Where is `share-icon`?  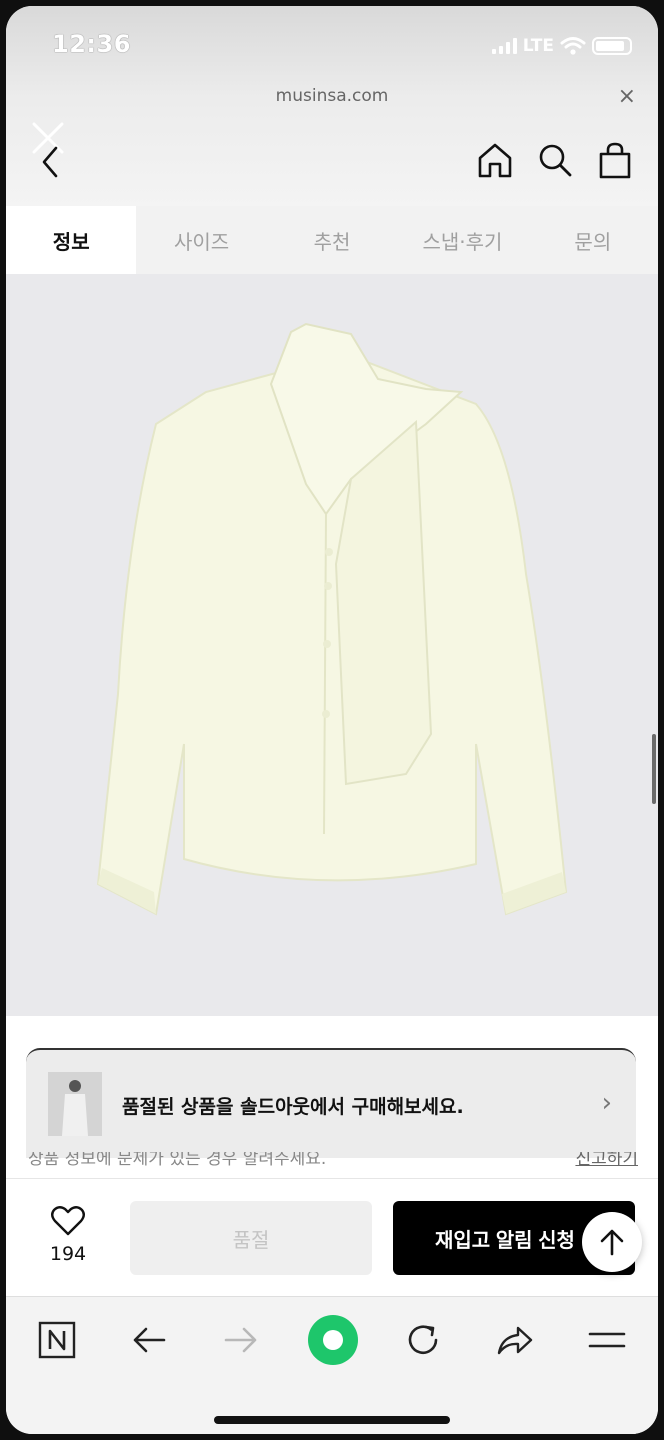 share-icon is located at coordinates (515, 1340).